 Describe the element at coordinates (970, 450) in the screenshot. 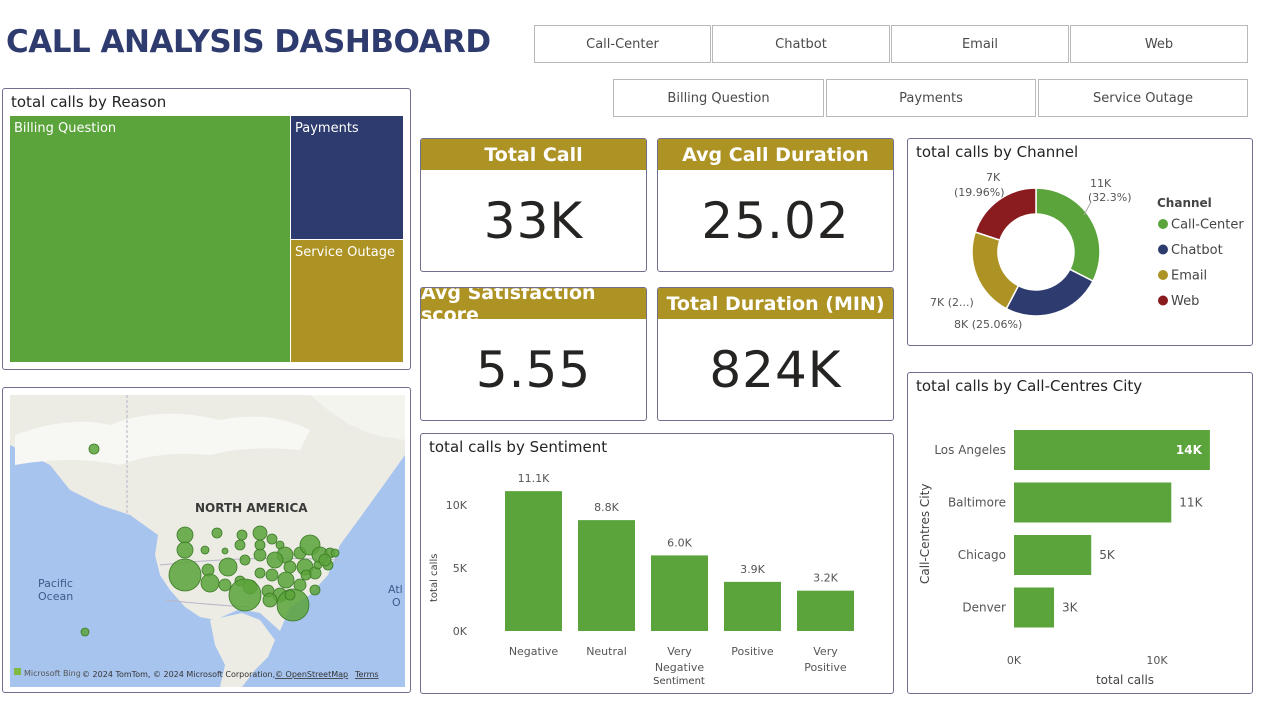

I see `y-tick-label: Los Angeles` at that location.